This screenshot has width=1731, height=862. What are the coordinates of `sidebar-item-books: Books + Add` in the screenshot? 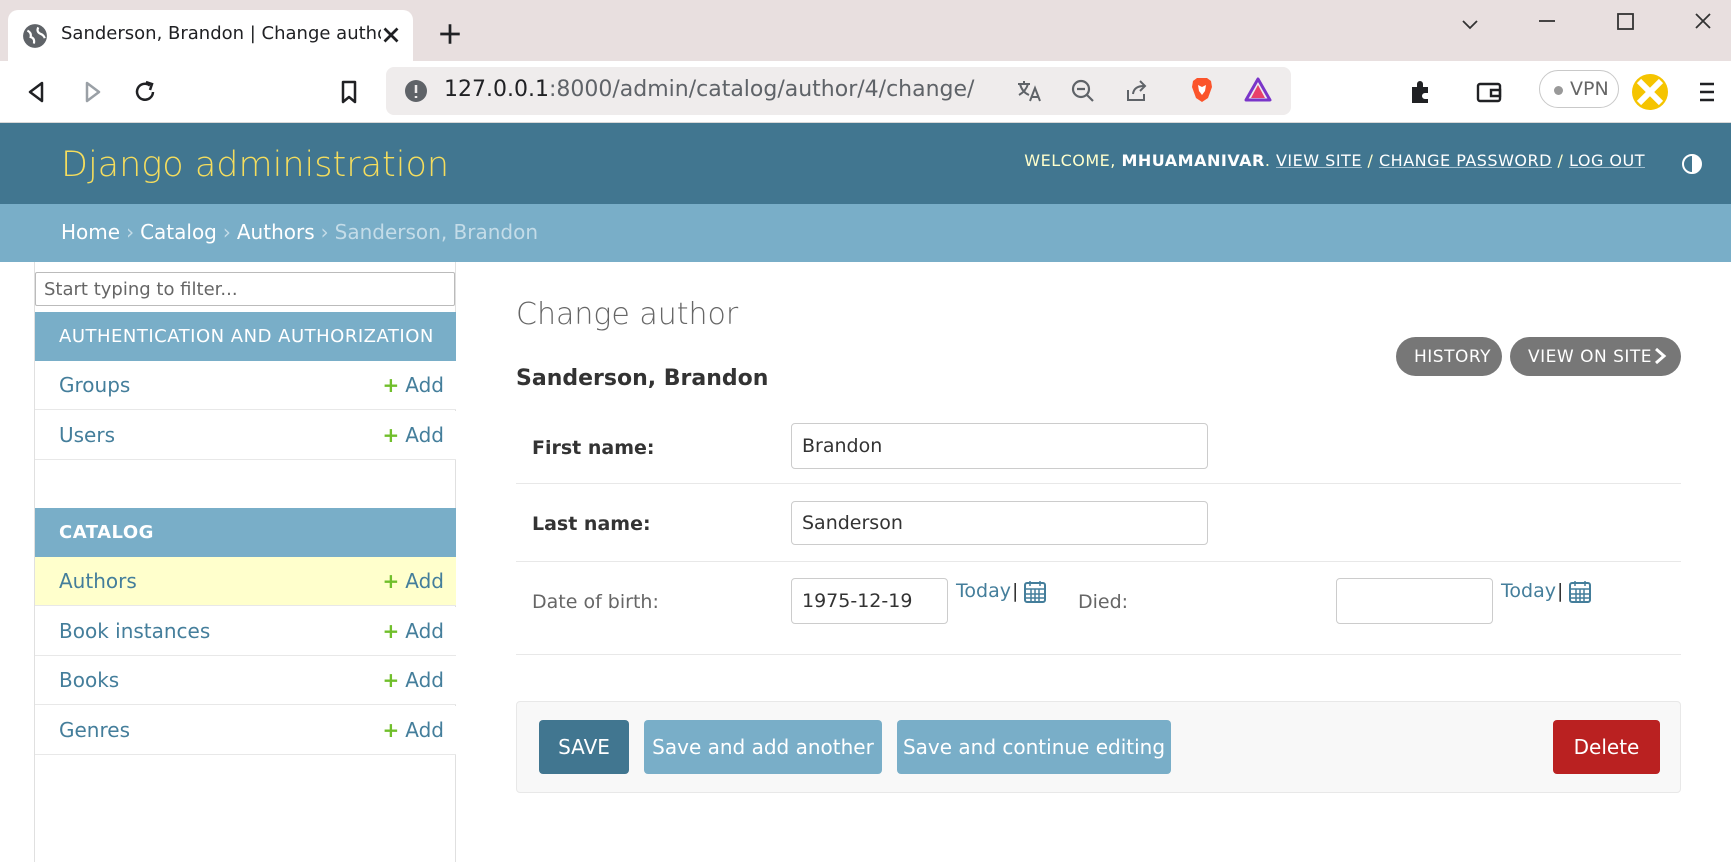 It's located at (245, 680).